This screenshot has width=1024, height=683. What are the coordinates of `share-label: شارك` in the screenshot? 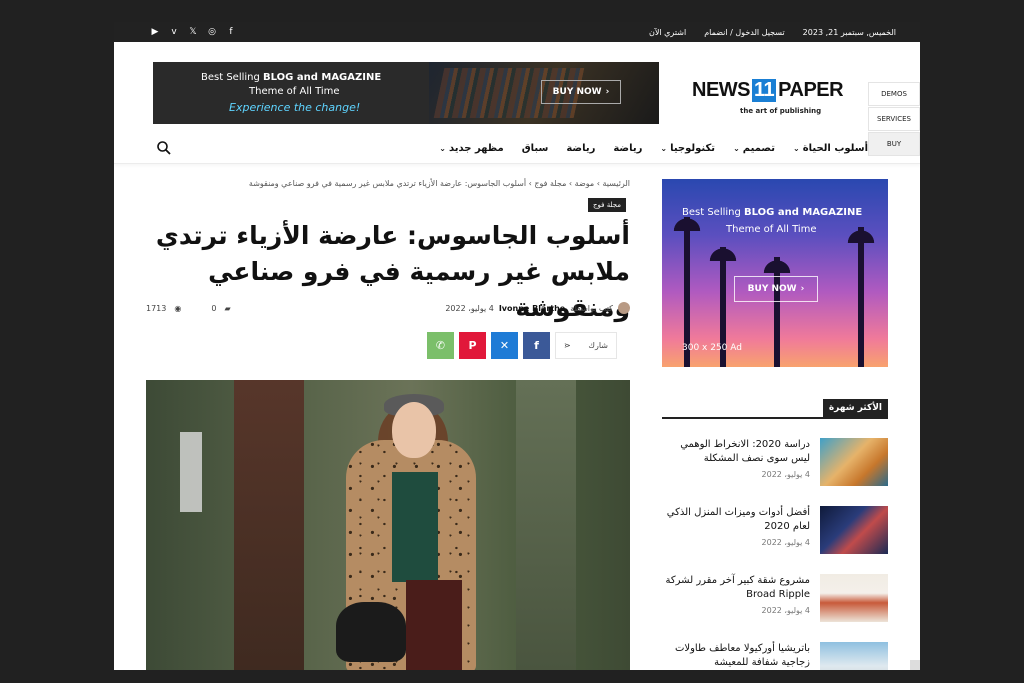 It's located at (598, 345).